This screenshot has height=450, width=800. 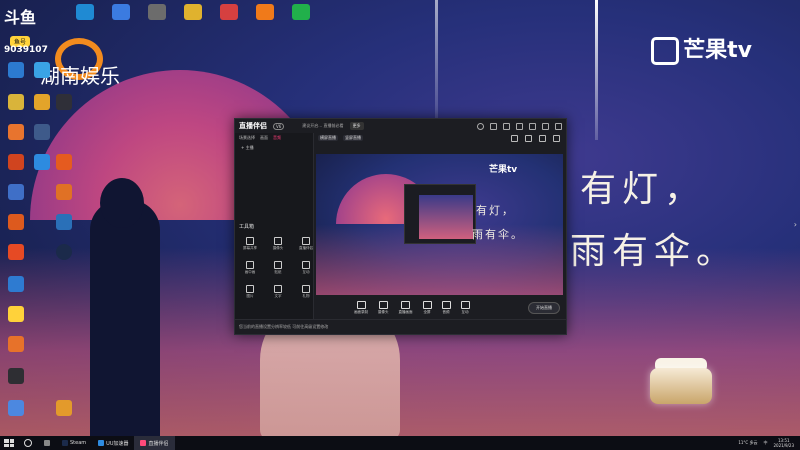 I want to click on menu-icon, so click(x=519, y=126).